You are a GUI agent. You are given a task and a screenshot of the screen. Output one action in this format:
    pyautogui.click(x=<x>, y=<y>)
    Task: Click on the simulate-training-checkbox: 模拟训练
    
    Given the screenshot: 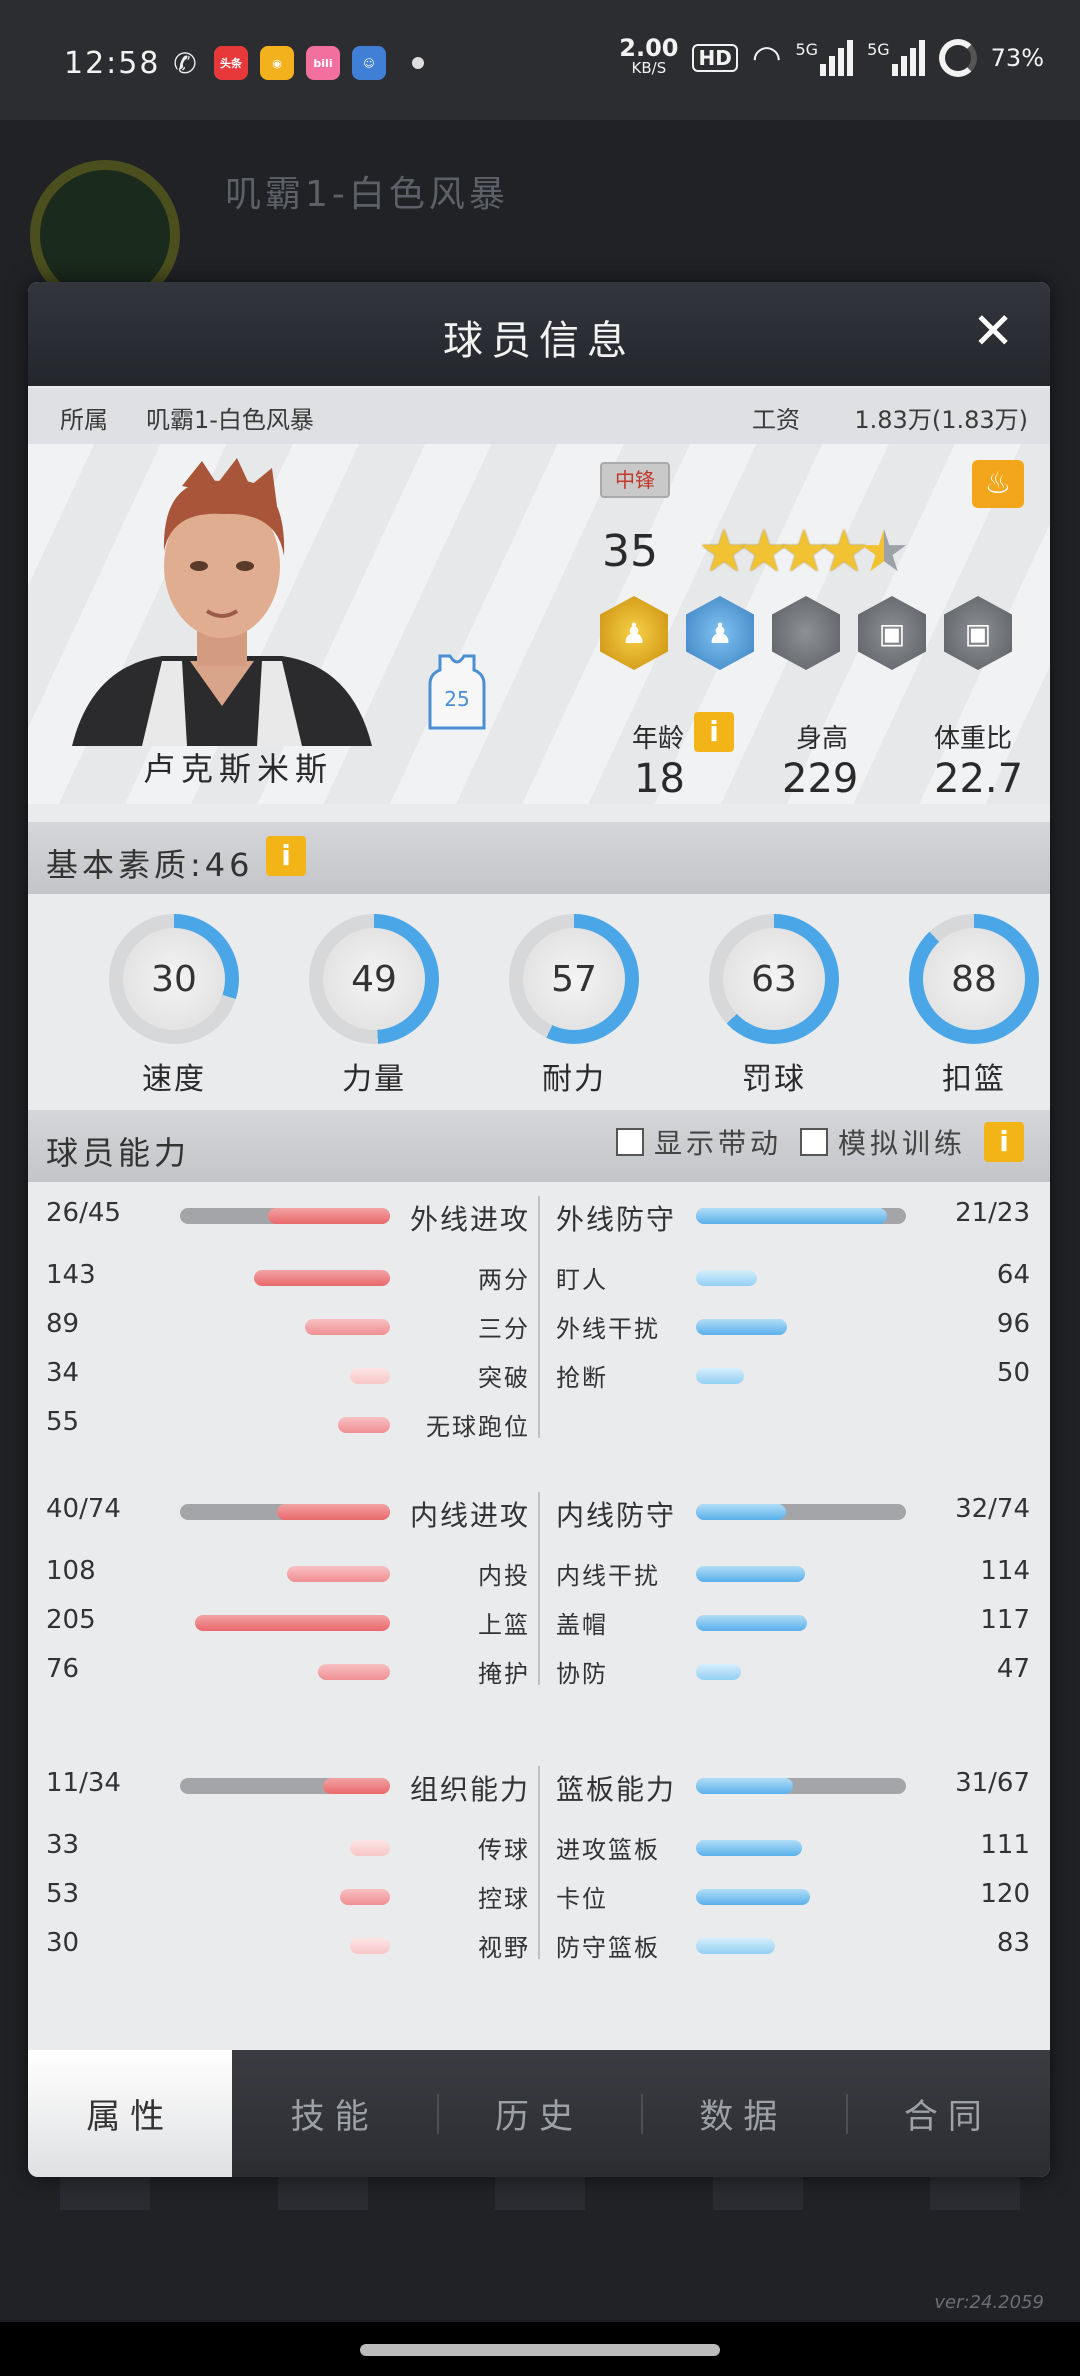 What is the action you would take?
    pyautogui.click(x=882, y=1142)
    